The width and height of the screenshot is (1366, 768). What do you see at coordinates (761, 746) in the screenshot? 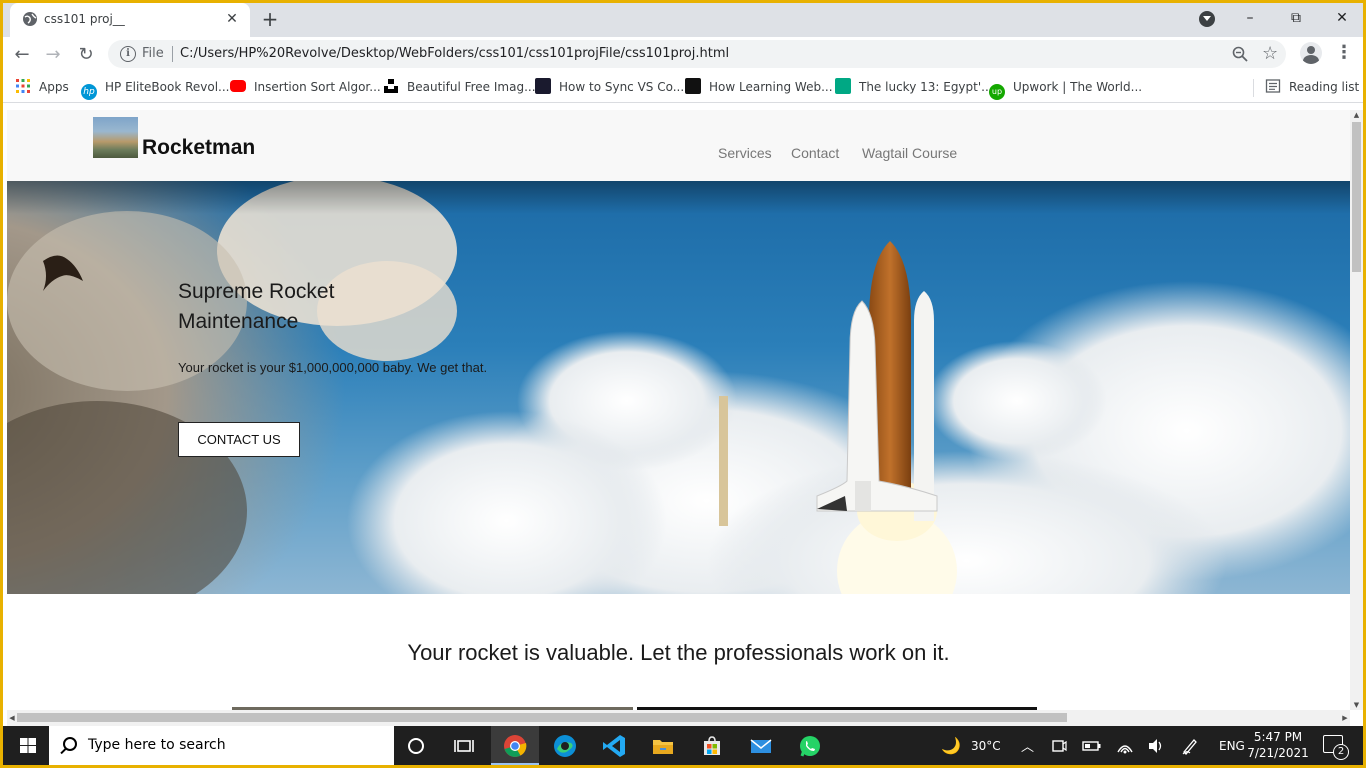
I see `mail-icon` at bounding box center [761, 746].